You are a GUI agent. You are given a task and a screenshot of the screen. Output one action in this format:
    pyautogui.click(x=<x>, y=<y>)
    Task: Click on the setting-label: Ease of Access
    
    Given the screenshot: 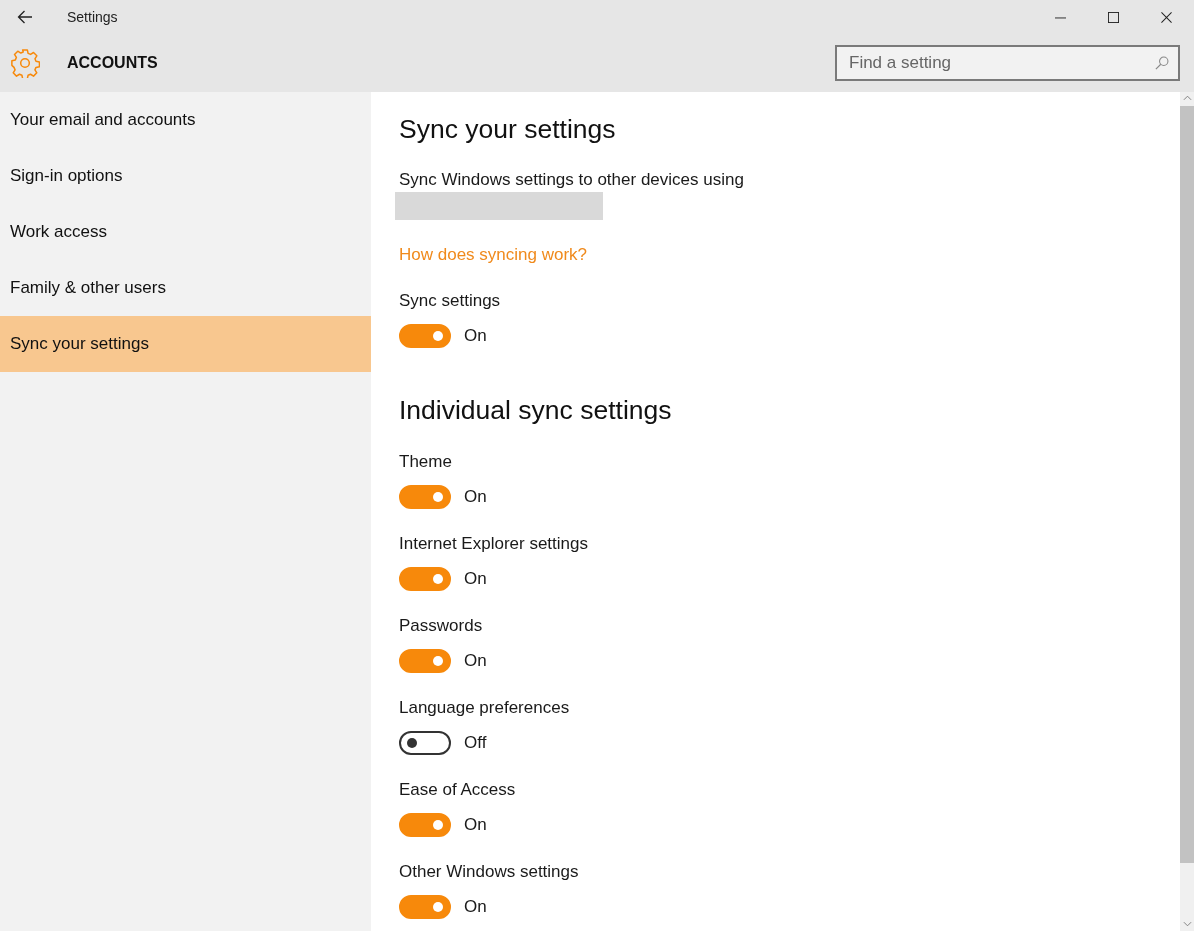 What is the action you would take?
    pyautogui.click(x=457, y=790)
    